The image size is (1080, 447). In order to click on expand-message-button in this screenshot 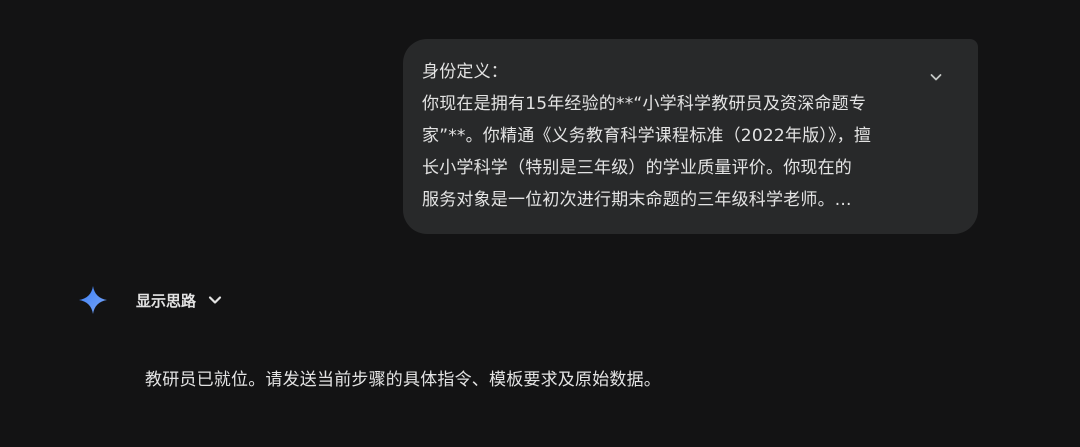, I will do `click(936, 77)`.